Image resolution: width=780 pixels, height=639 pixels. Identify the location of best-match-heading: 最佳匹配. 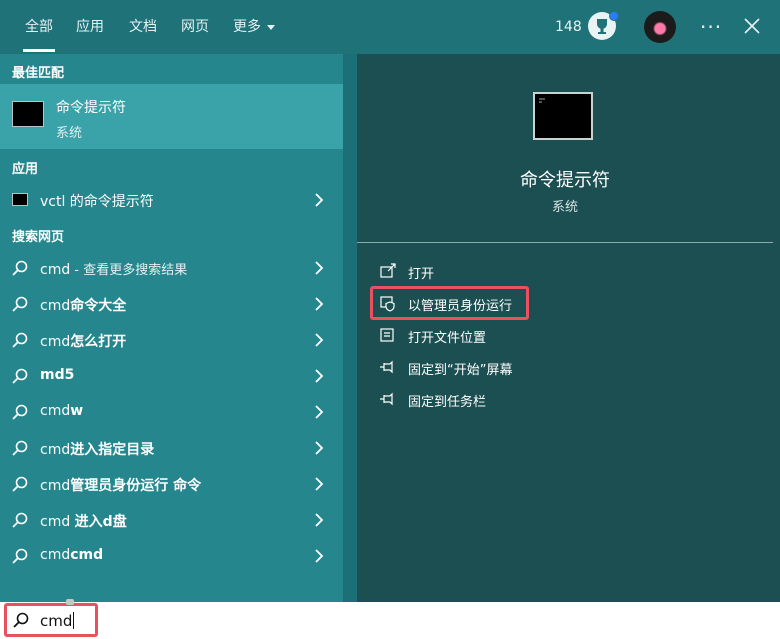
(38, 73).